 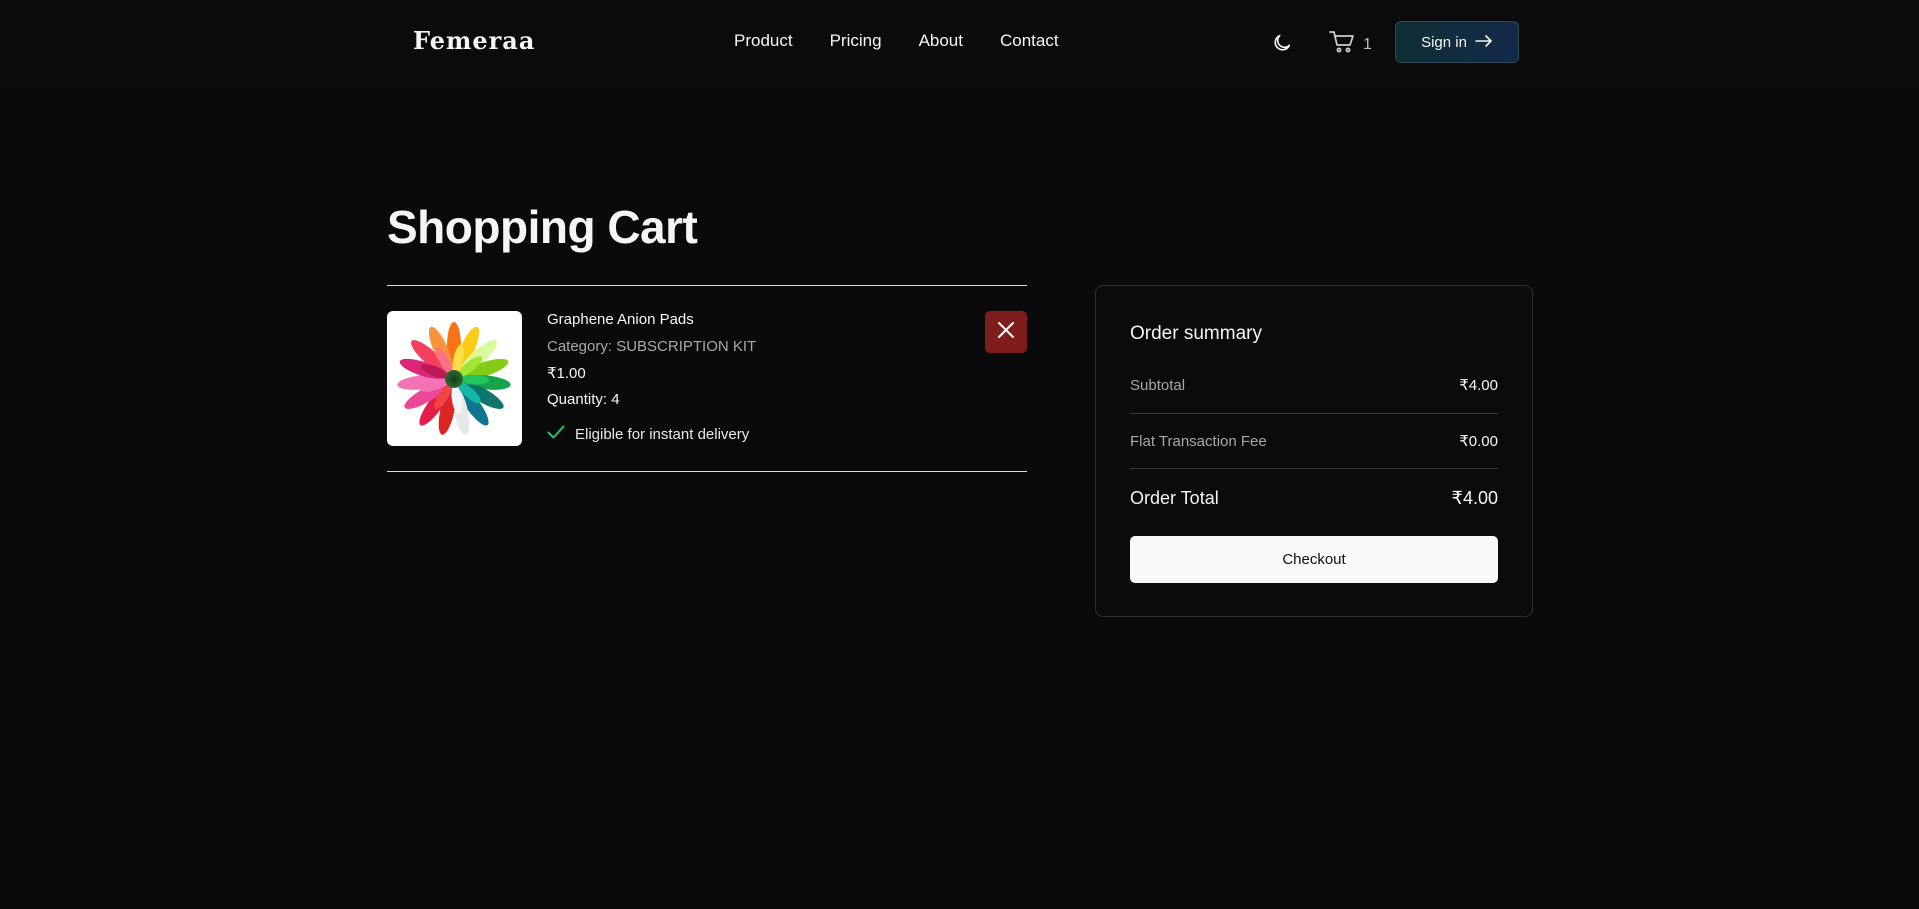 What do you see at coordinates (1314, 498) in the screenshot?
I see `total-row: Order Total ₹4.00` at bounding box center [1314, 498].